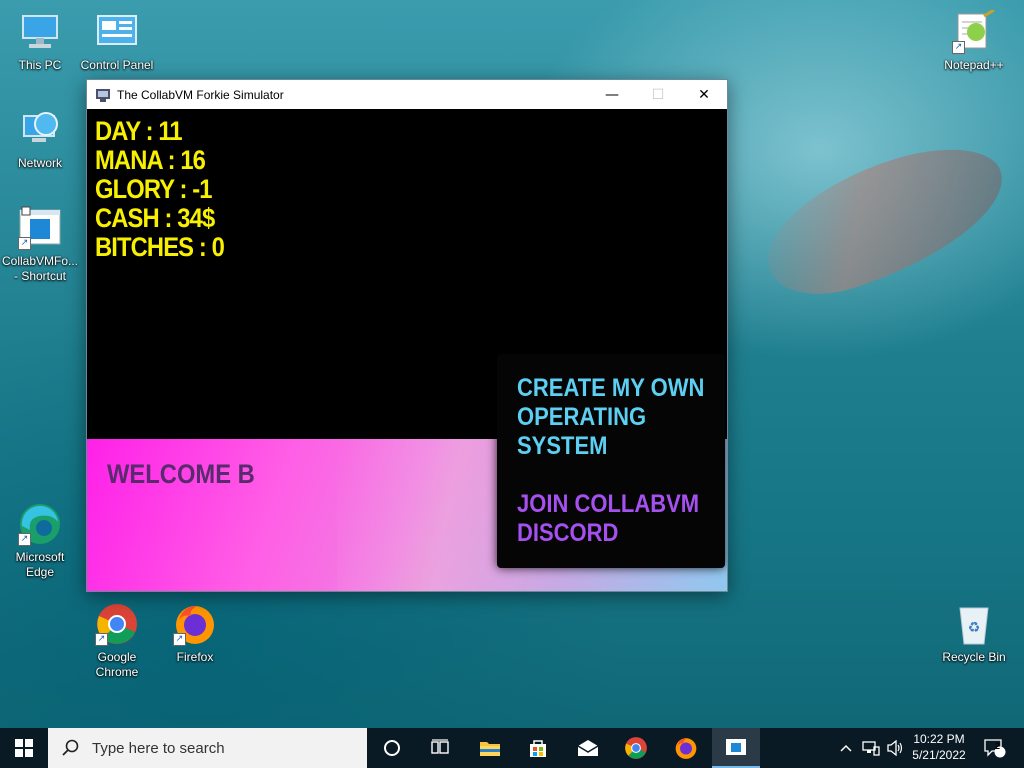 The width and height of the screenshot is (1024, 768). What do you see at coordinates (568, 533) in the screenshot?
I see `discord-label-line2: DISCORD` at bounding box center [568, 533].